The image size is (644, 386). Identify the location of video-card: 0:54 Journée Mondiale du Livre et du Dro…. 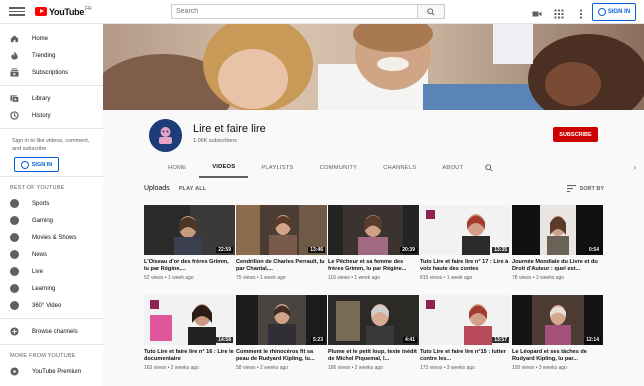
(557, 243).